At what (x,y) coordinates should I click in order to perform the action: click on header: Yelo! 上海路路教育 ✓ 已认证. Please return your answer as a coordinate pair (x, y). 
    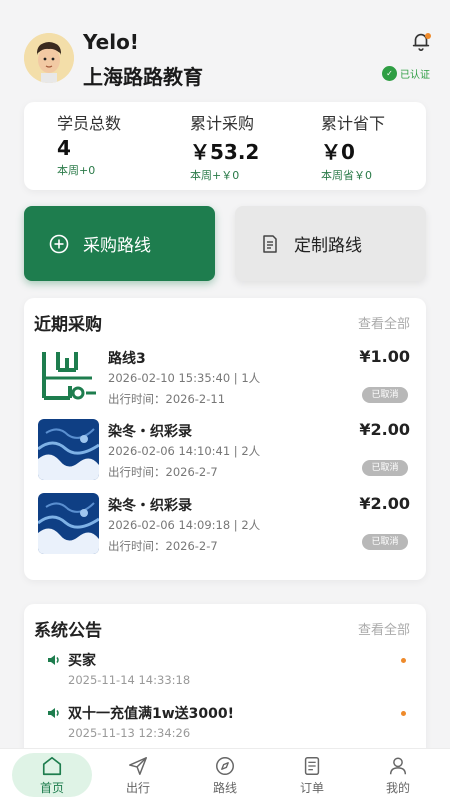
    Looking at the image, I should click on (225, 50).